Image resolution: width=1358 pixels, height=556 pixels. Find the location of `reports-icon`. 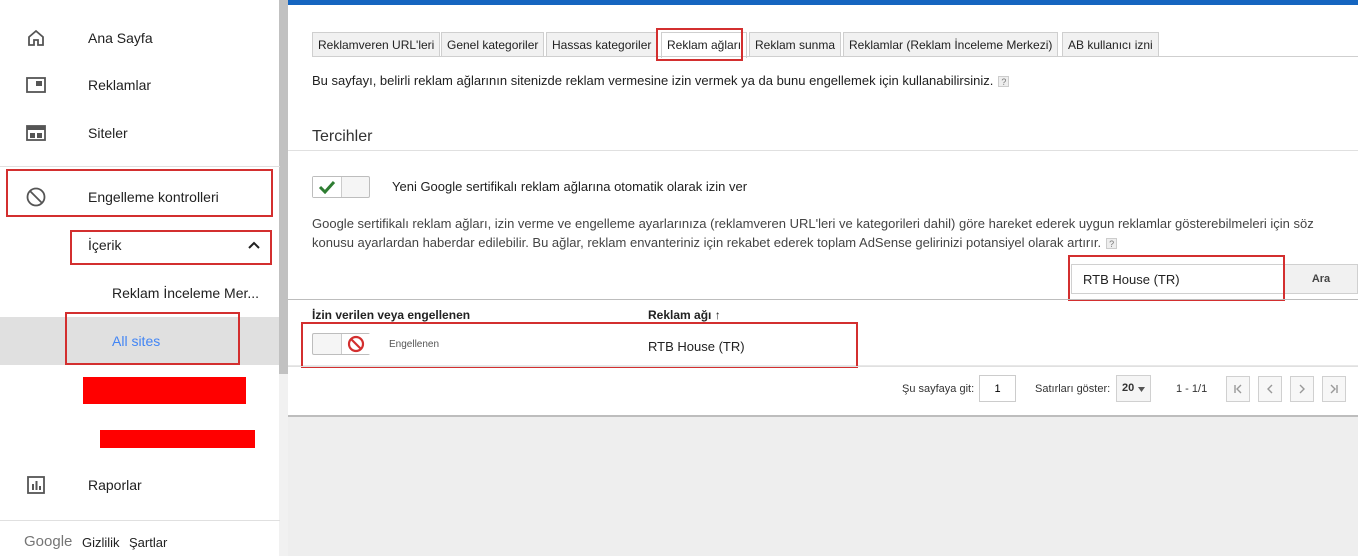

reports-icon is located at coordinates (36, 485).